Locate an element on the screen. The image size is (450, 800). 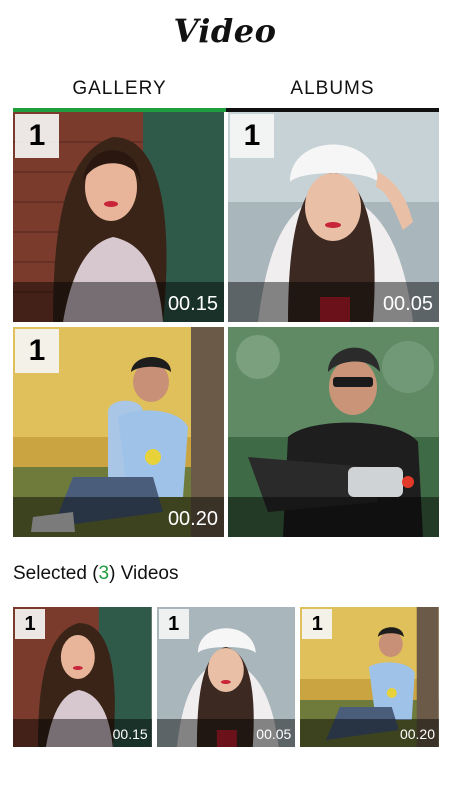
video-thumbnail: 1 00.20 is located at coordinates (118, 432).